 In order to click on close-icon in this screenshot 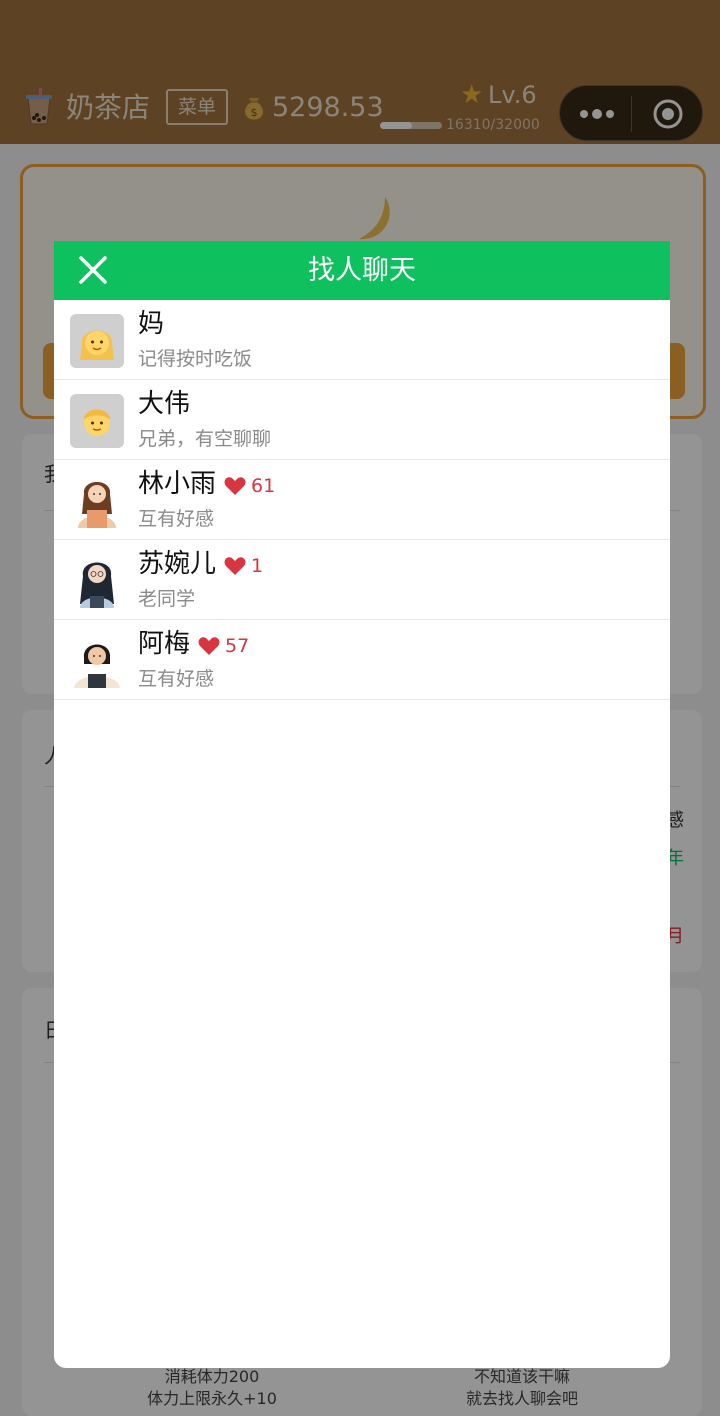, I will do `click(93, 270)`.